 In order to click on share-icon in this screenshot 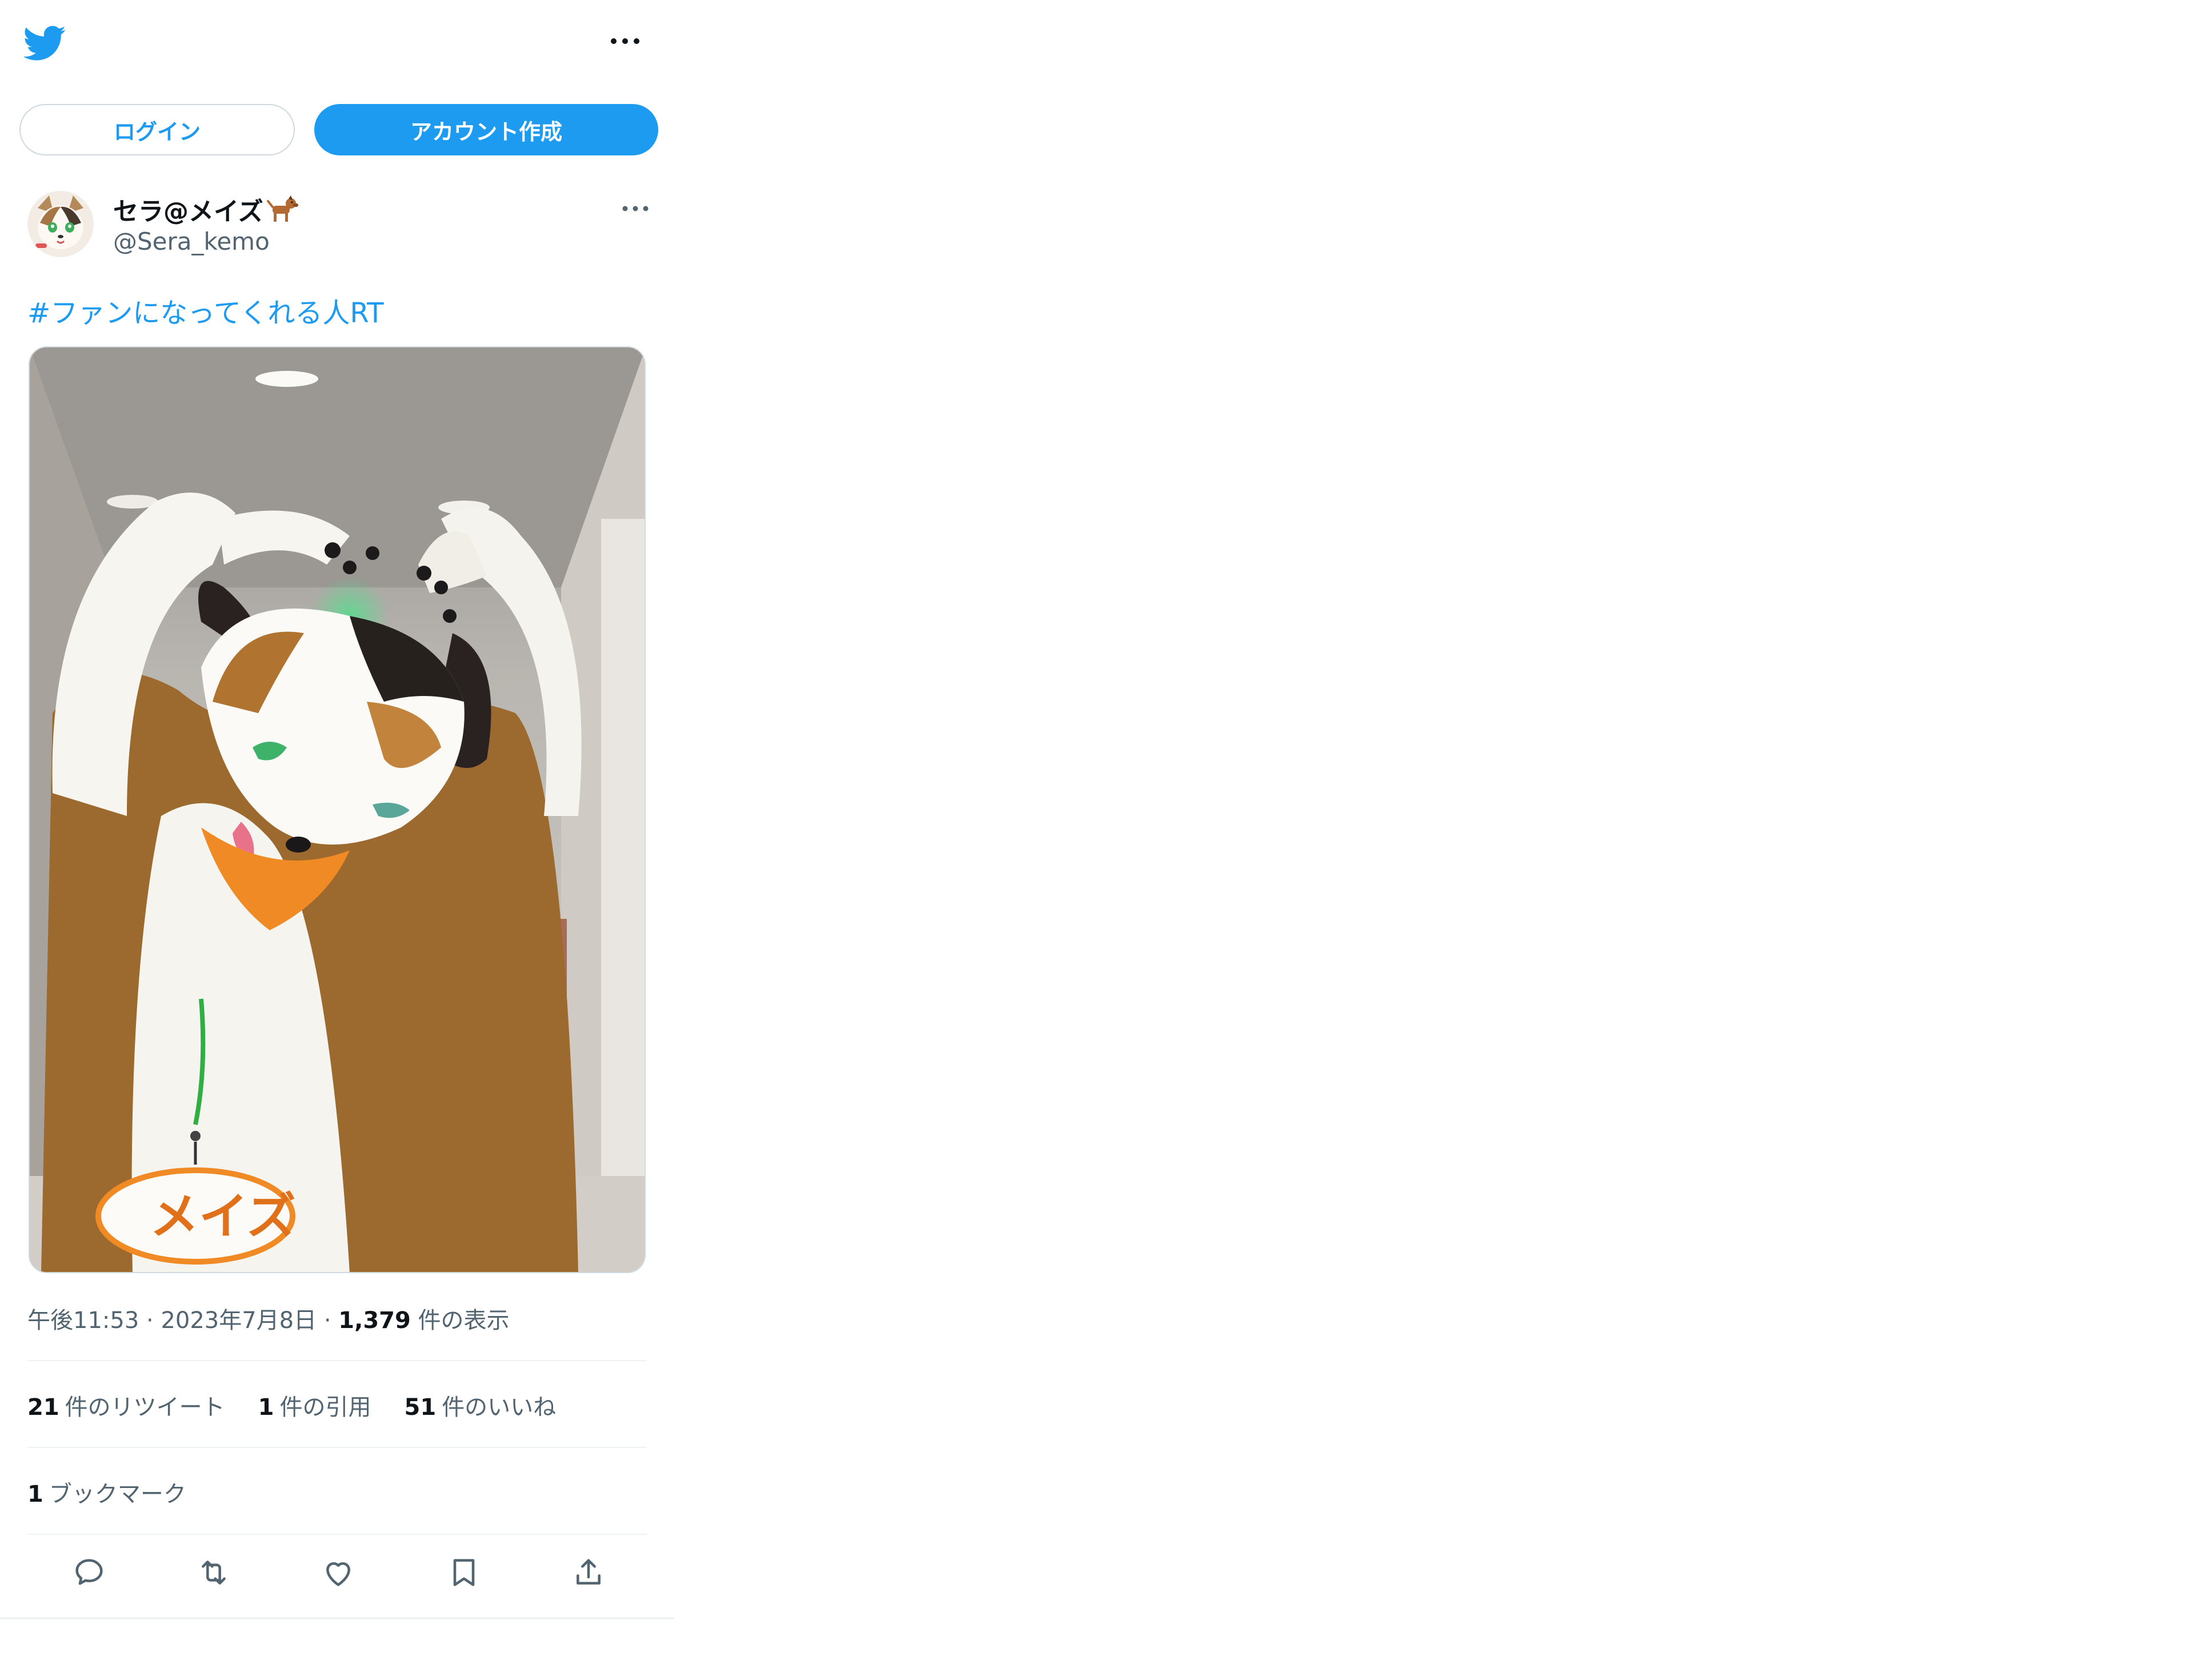, I will do `click(589, 1572)`.